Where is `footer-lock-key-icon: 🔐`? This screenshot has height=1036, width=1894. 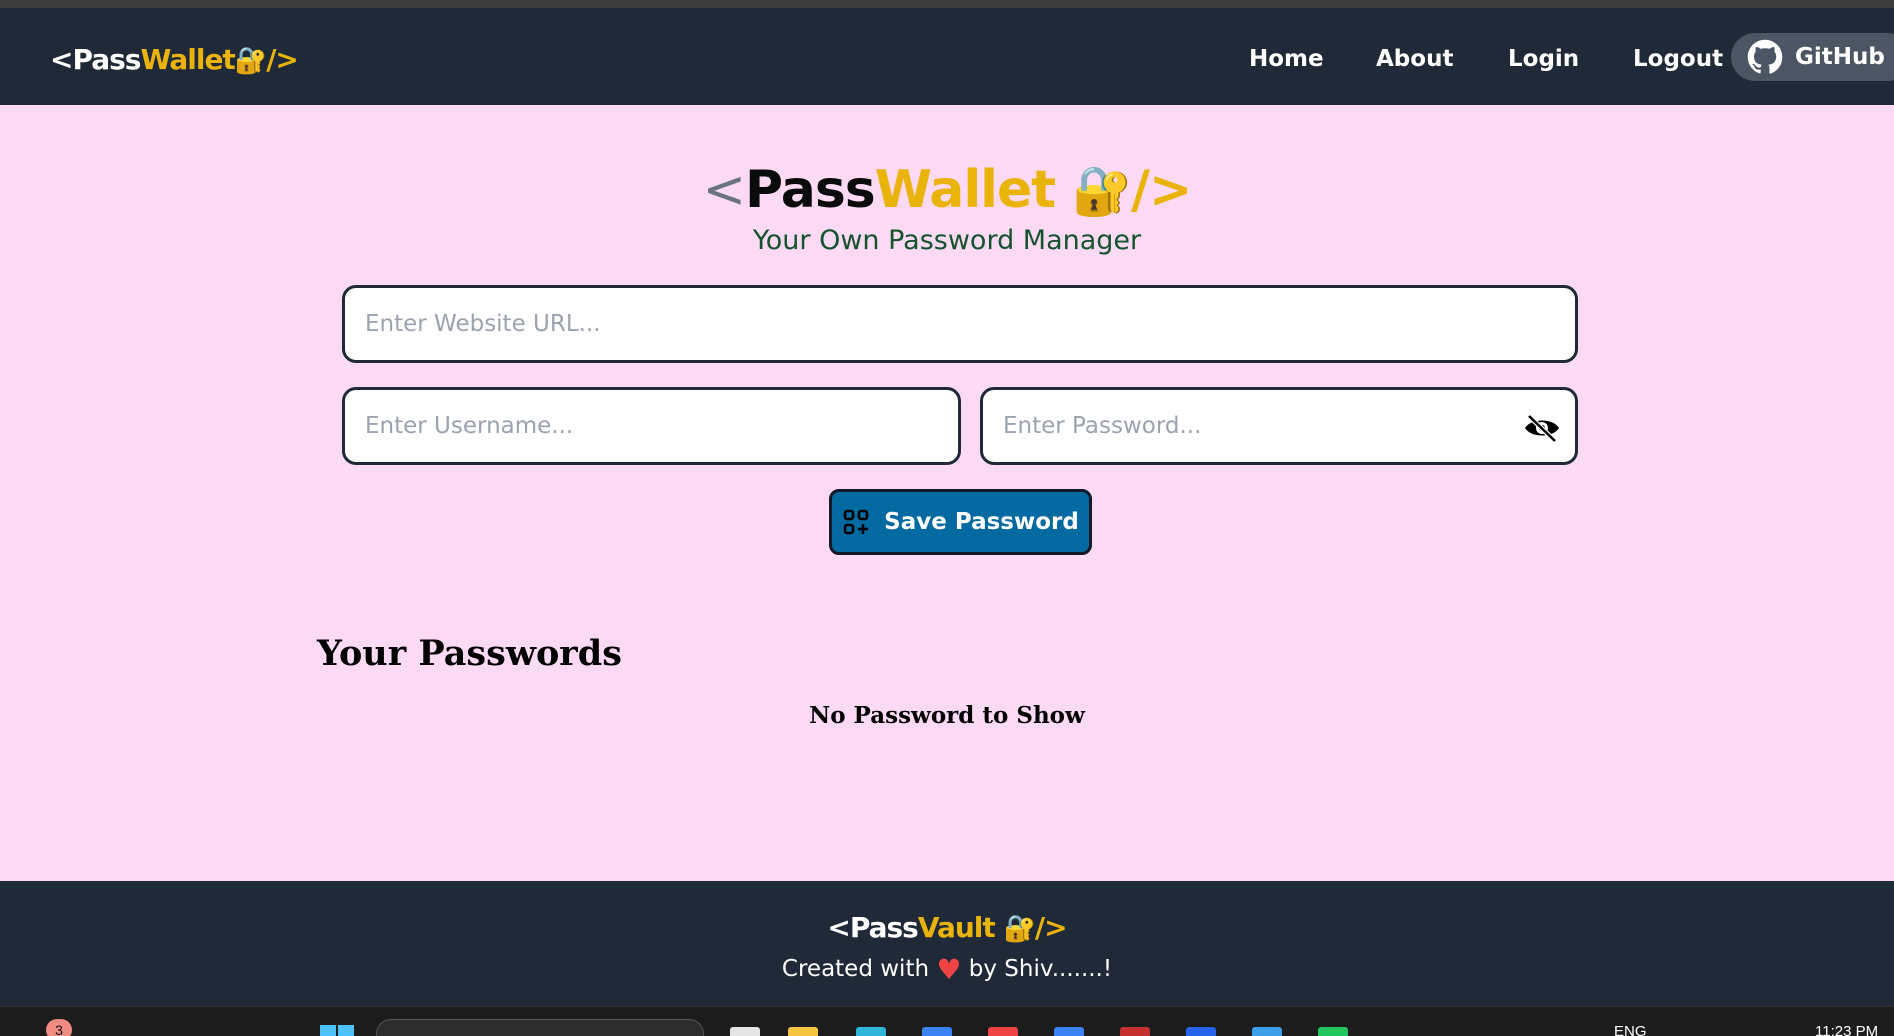 footer-lock-key-icon: 🔐 is located at coordinates (1019, 929).